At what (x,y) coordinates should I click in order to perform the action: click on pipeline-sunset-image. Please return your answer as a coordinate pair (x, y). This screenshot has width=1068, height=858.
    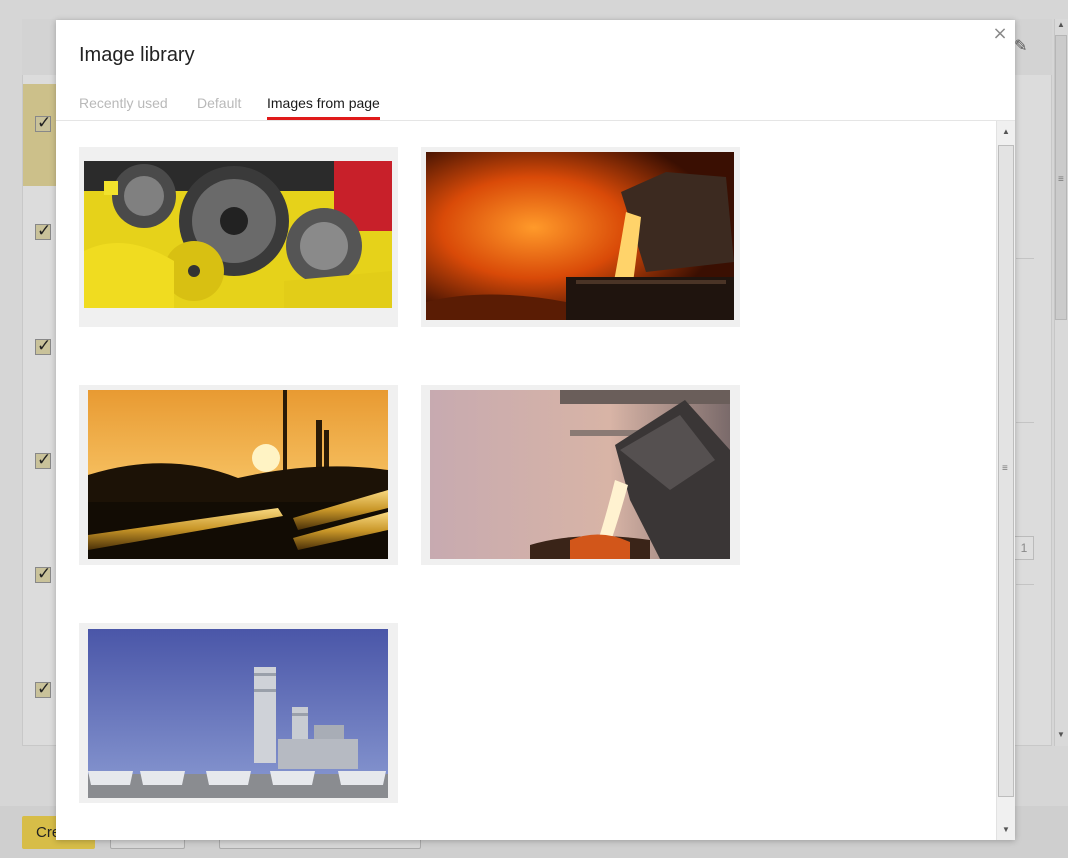
    Looking at the image, I should click on (238, 475).